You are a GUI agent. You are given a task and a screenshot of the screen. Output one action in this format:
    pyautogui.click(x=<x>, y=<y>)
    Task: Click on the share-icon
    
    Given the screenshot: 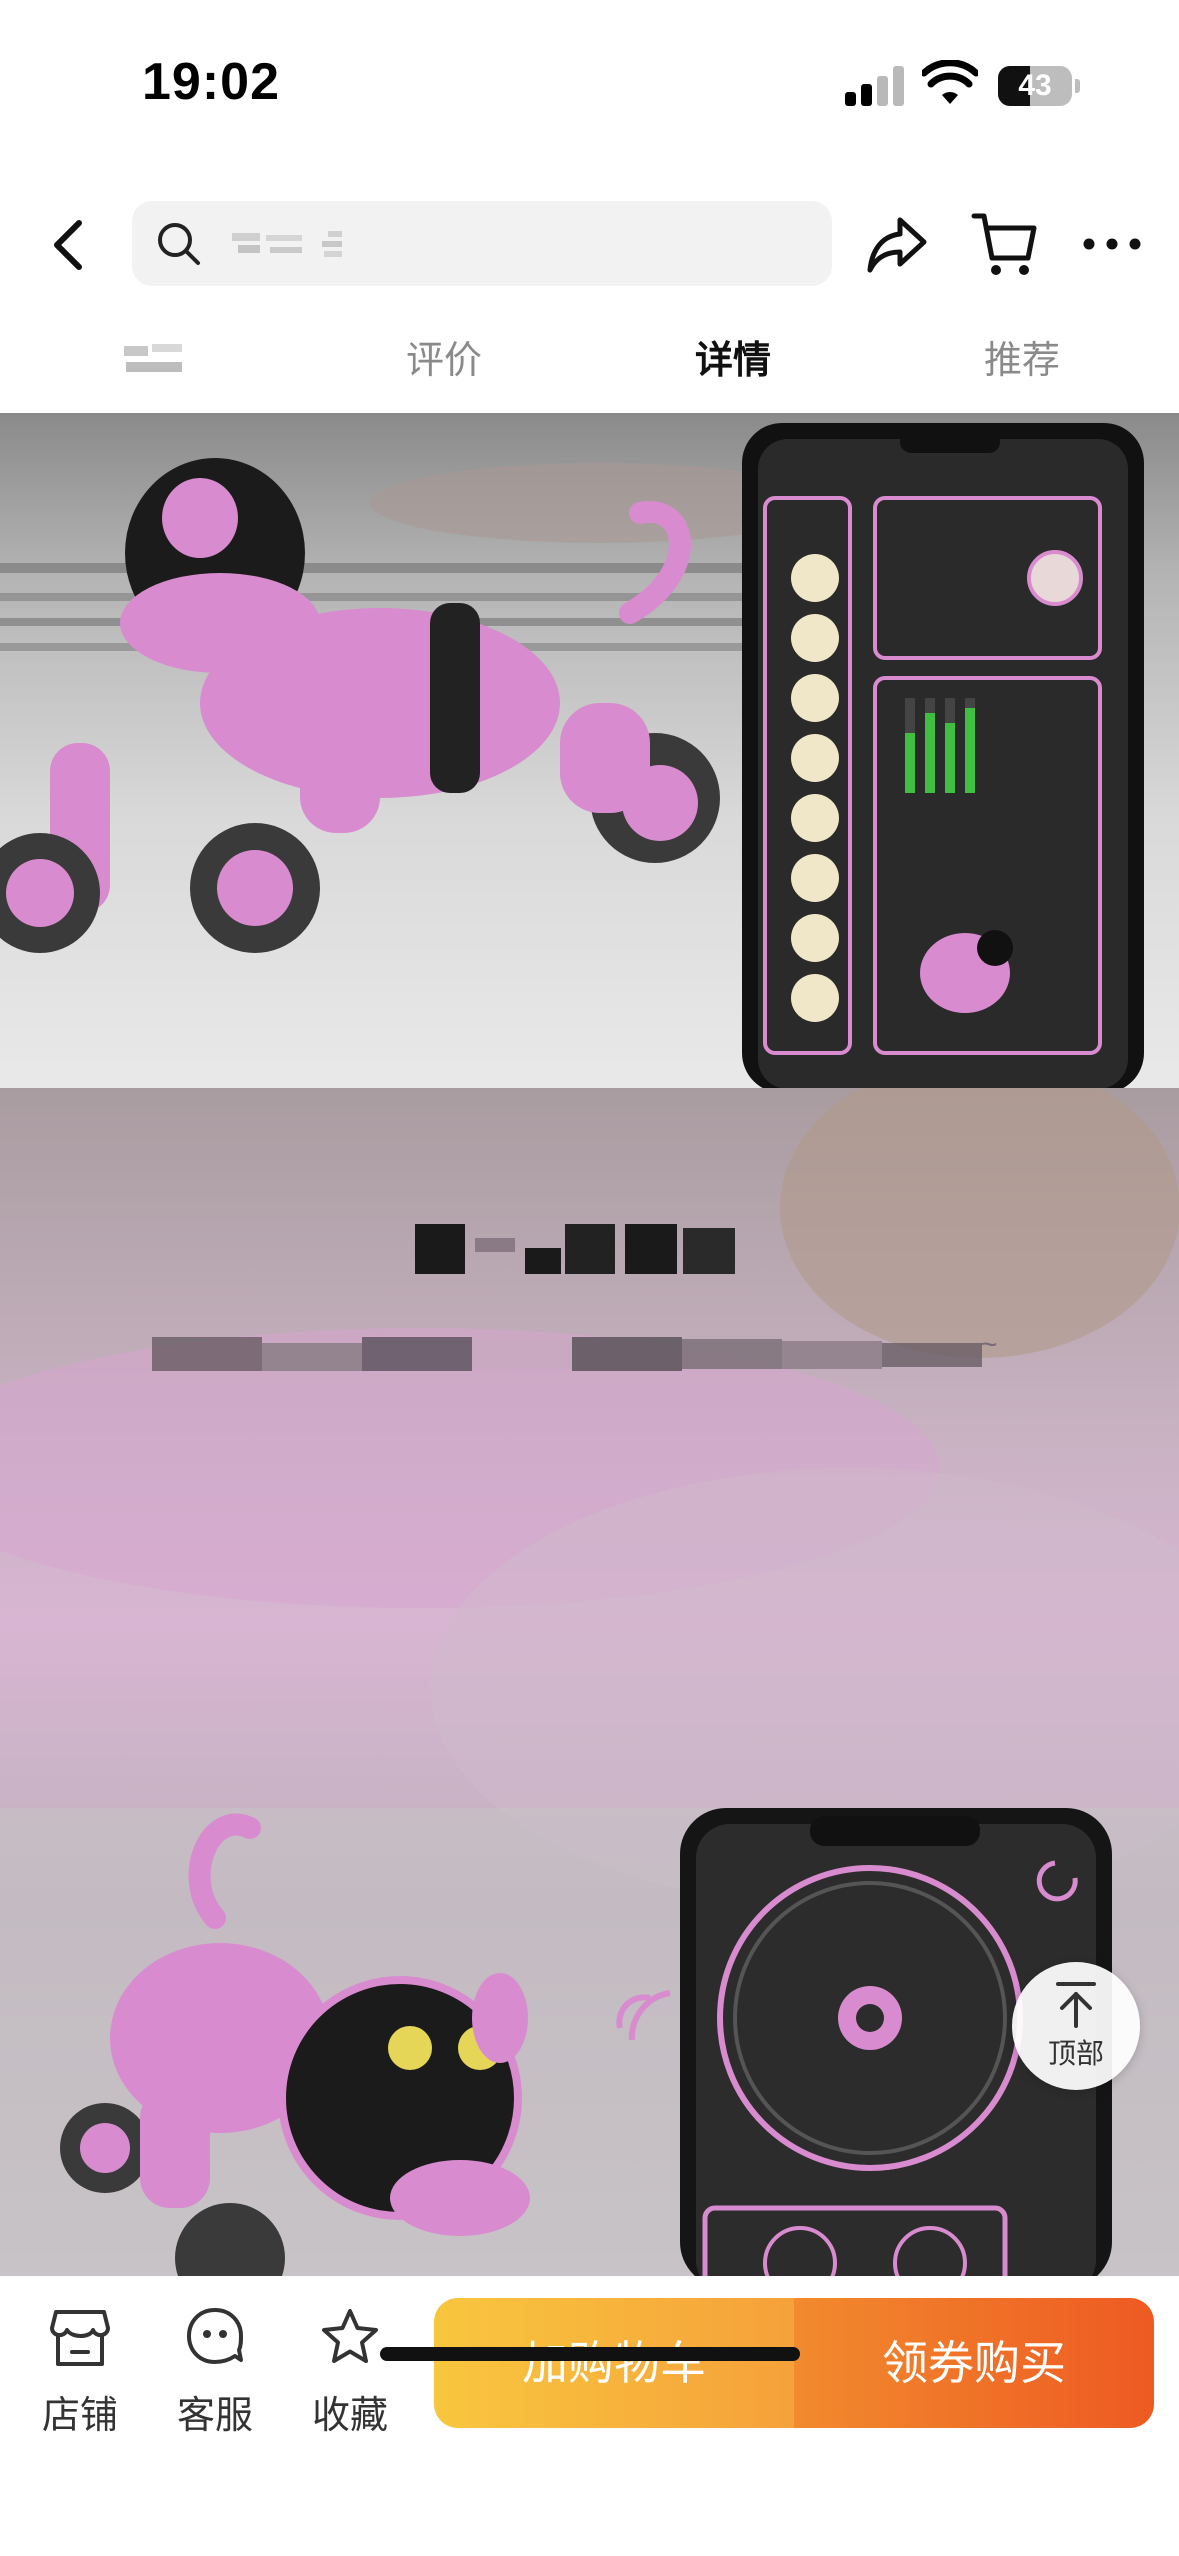 What is the action you would take?
    pyautogui.click(x=897, y=245)
    